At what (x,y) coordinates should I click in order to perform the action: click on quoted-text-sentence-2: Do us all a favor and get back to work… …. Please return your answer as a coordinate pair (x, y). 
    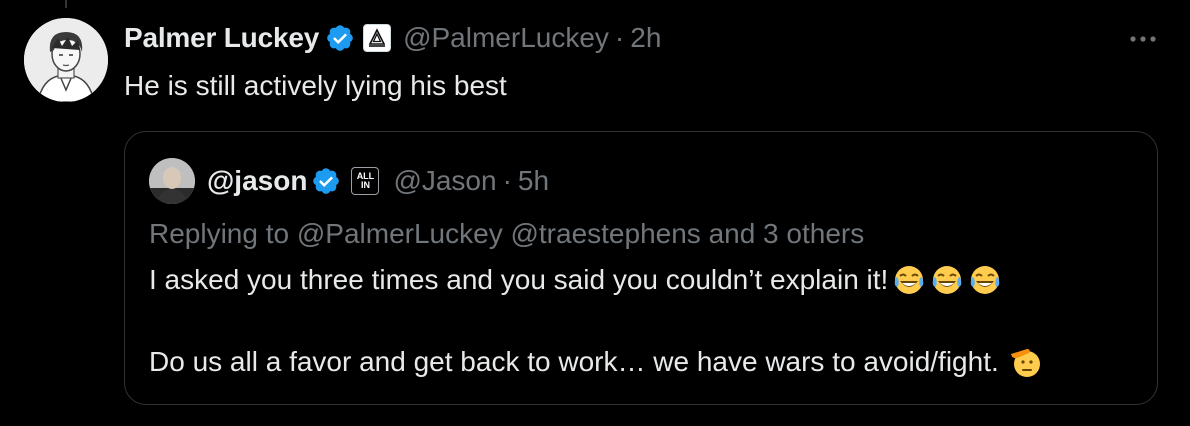
    Looking at the image, I should click on (574, 361).